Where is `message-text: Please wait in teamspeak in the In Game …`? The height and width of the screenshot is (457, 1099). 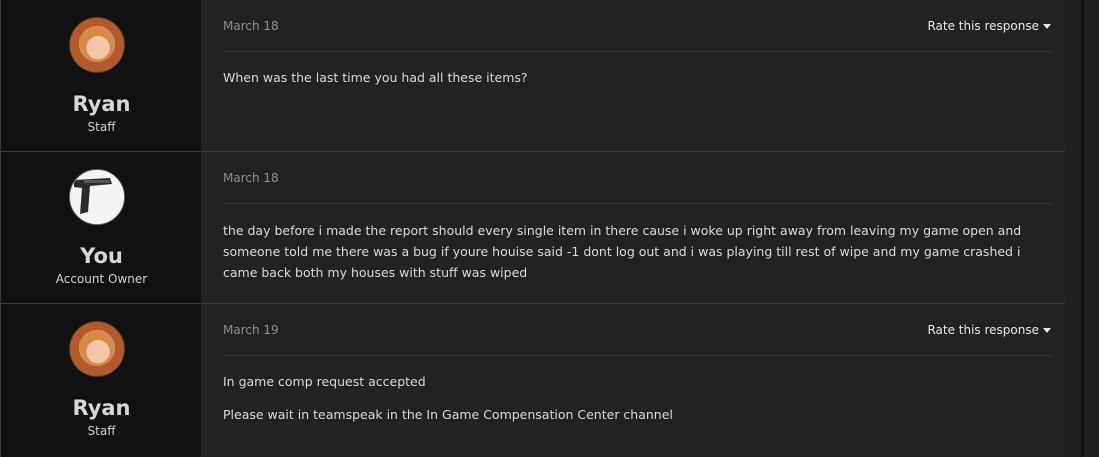 message-text: Please wait in teamspeak in the In Game … is located at coordinates (448, 414).